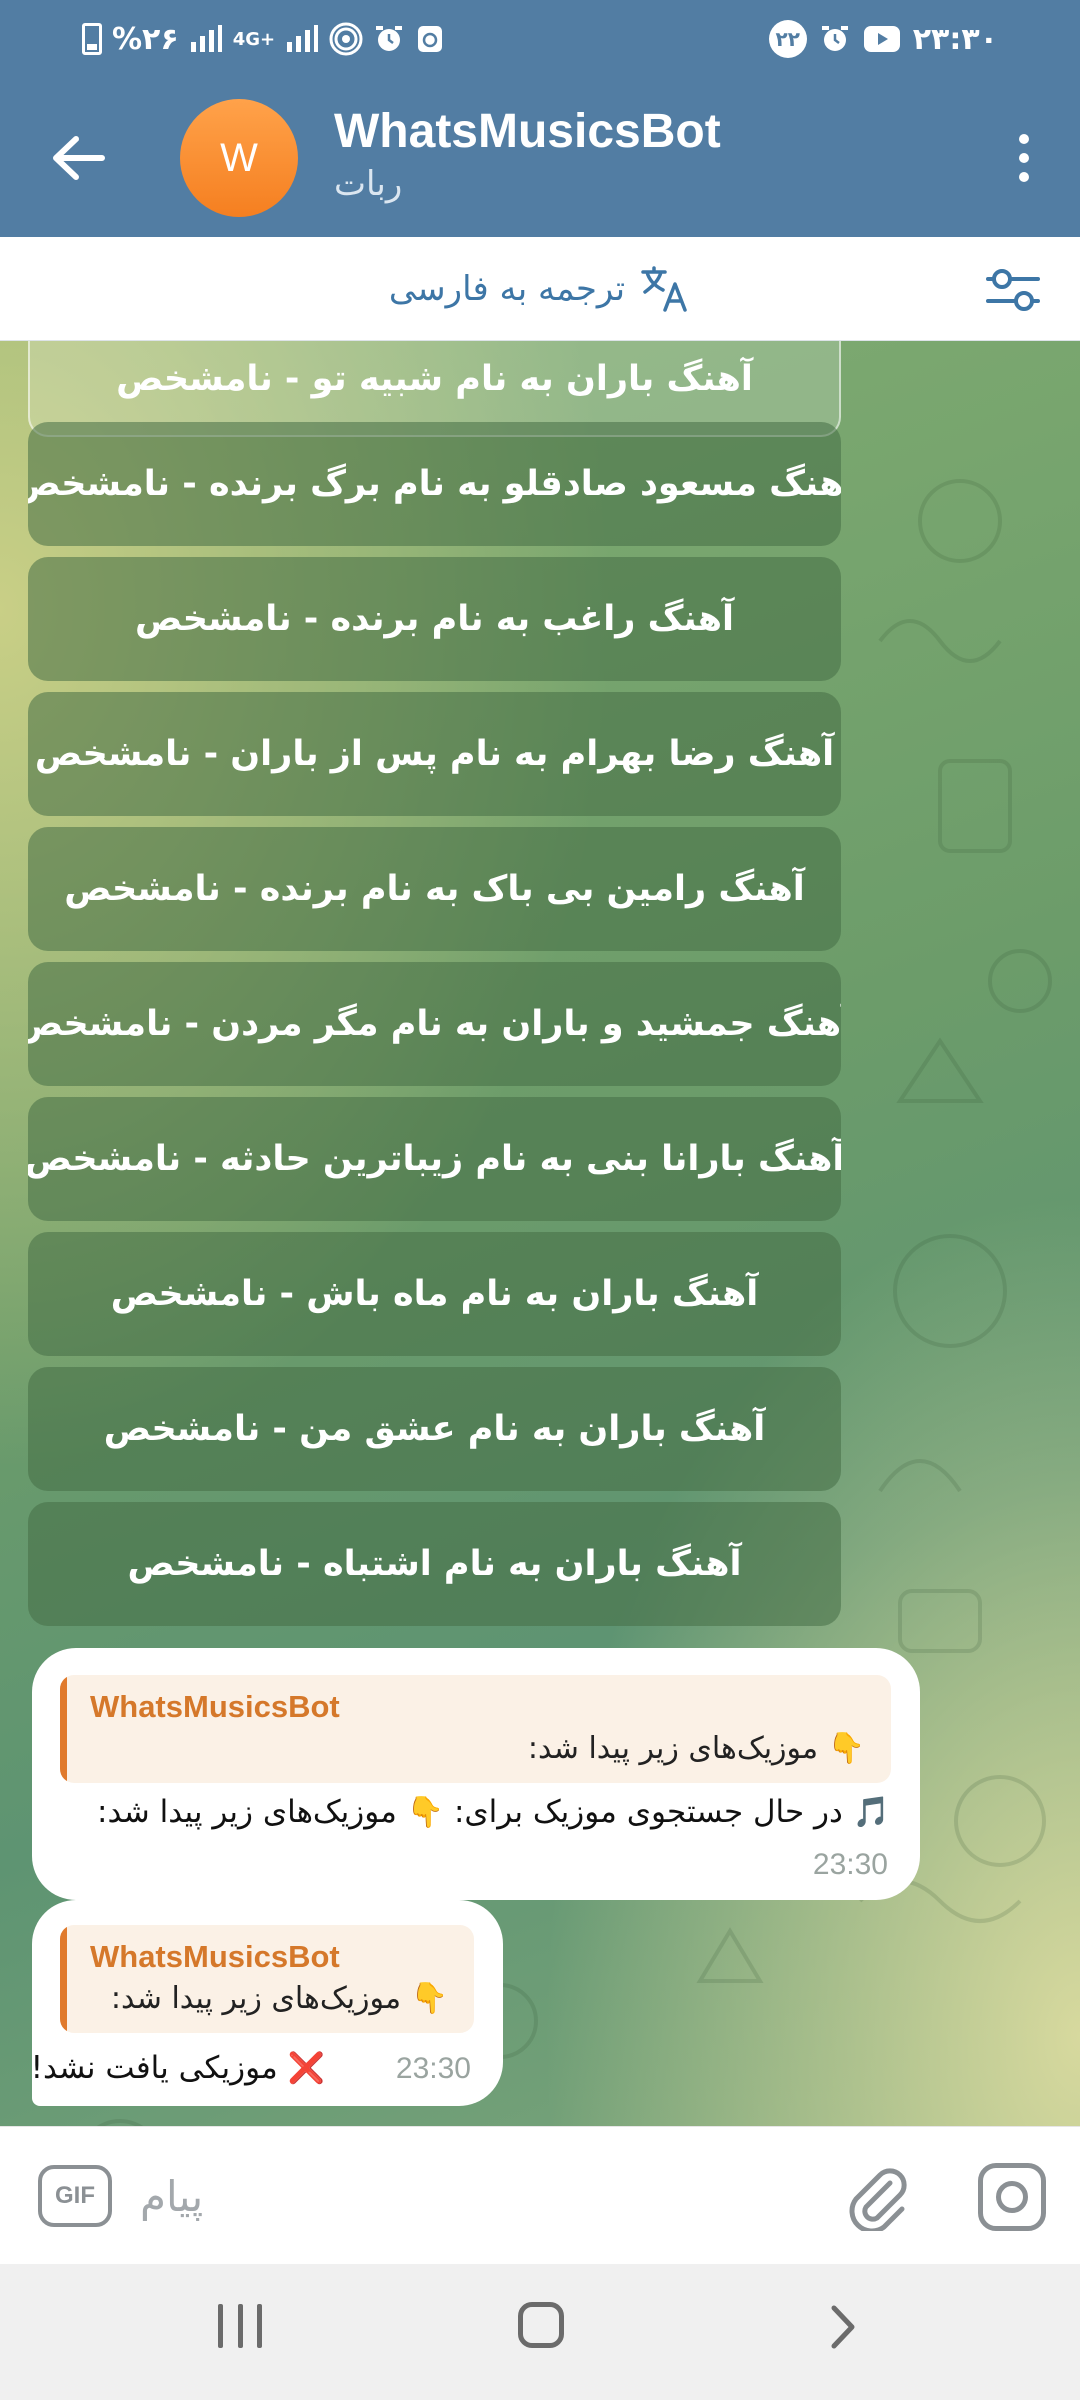  Describe the element at coordinates (92, 39) in the screenshot. I see `battery-icon` at that location.